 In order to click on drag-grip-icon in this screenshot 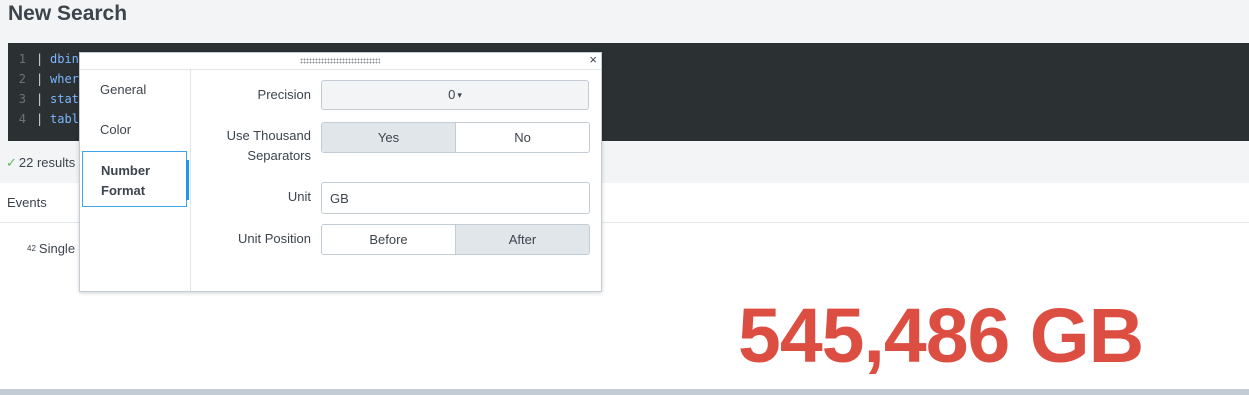, I will do `click(340, 61)`.